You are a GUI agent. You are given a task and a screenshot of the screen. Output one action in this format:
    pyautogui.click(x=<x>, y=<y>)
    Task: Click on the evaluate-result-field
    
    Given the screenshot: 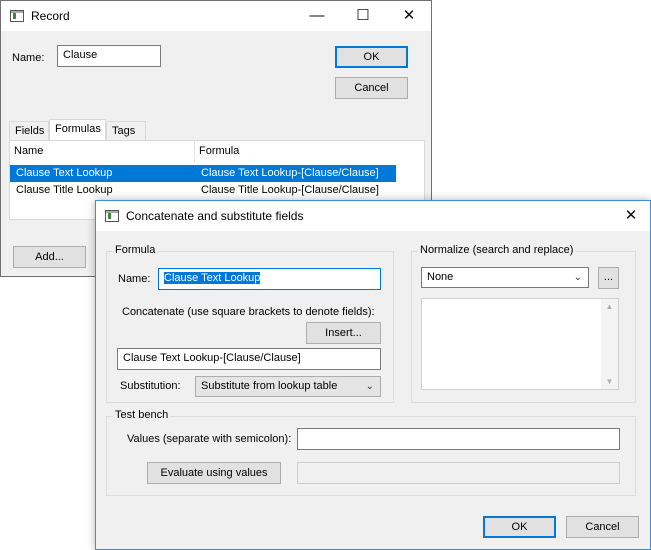 What is the action you would take?
    pyautogui.click(x=458, y=473)
    